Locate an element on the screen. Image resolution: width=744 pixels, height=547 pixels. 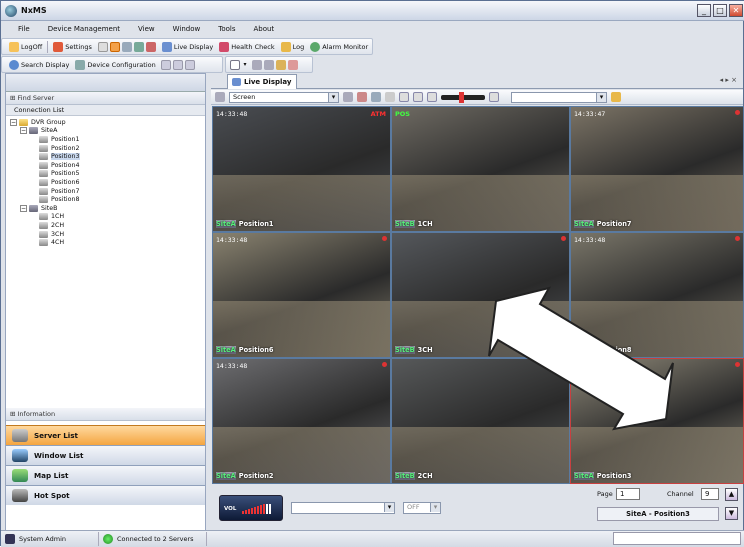
page-down-button: ▼ is located at coordinates (731, 513).